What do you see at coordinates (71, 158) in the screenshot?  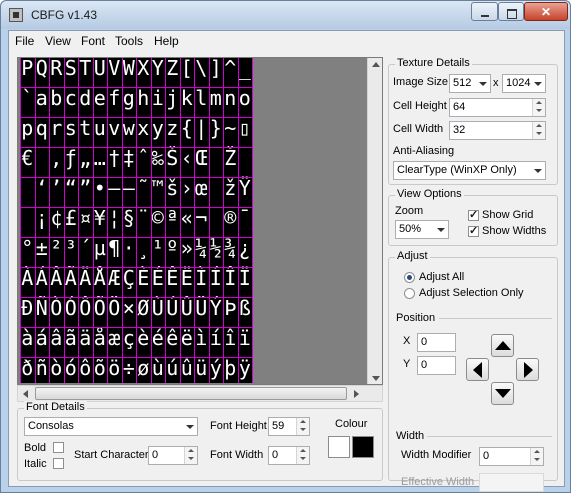 I see `glyph-cell: ƒ` at bounding box center [71, 158].